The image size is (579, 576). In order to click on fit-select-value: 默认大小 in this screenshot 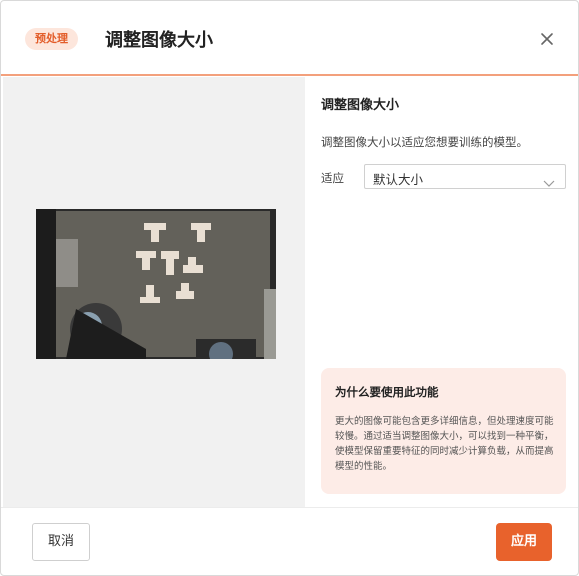, I will do `click(398, 179)`.